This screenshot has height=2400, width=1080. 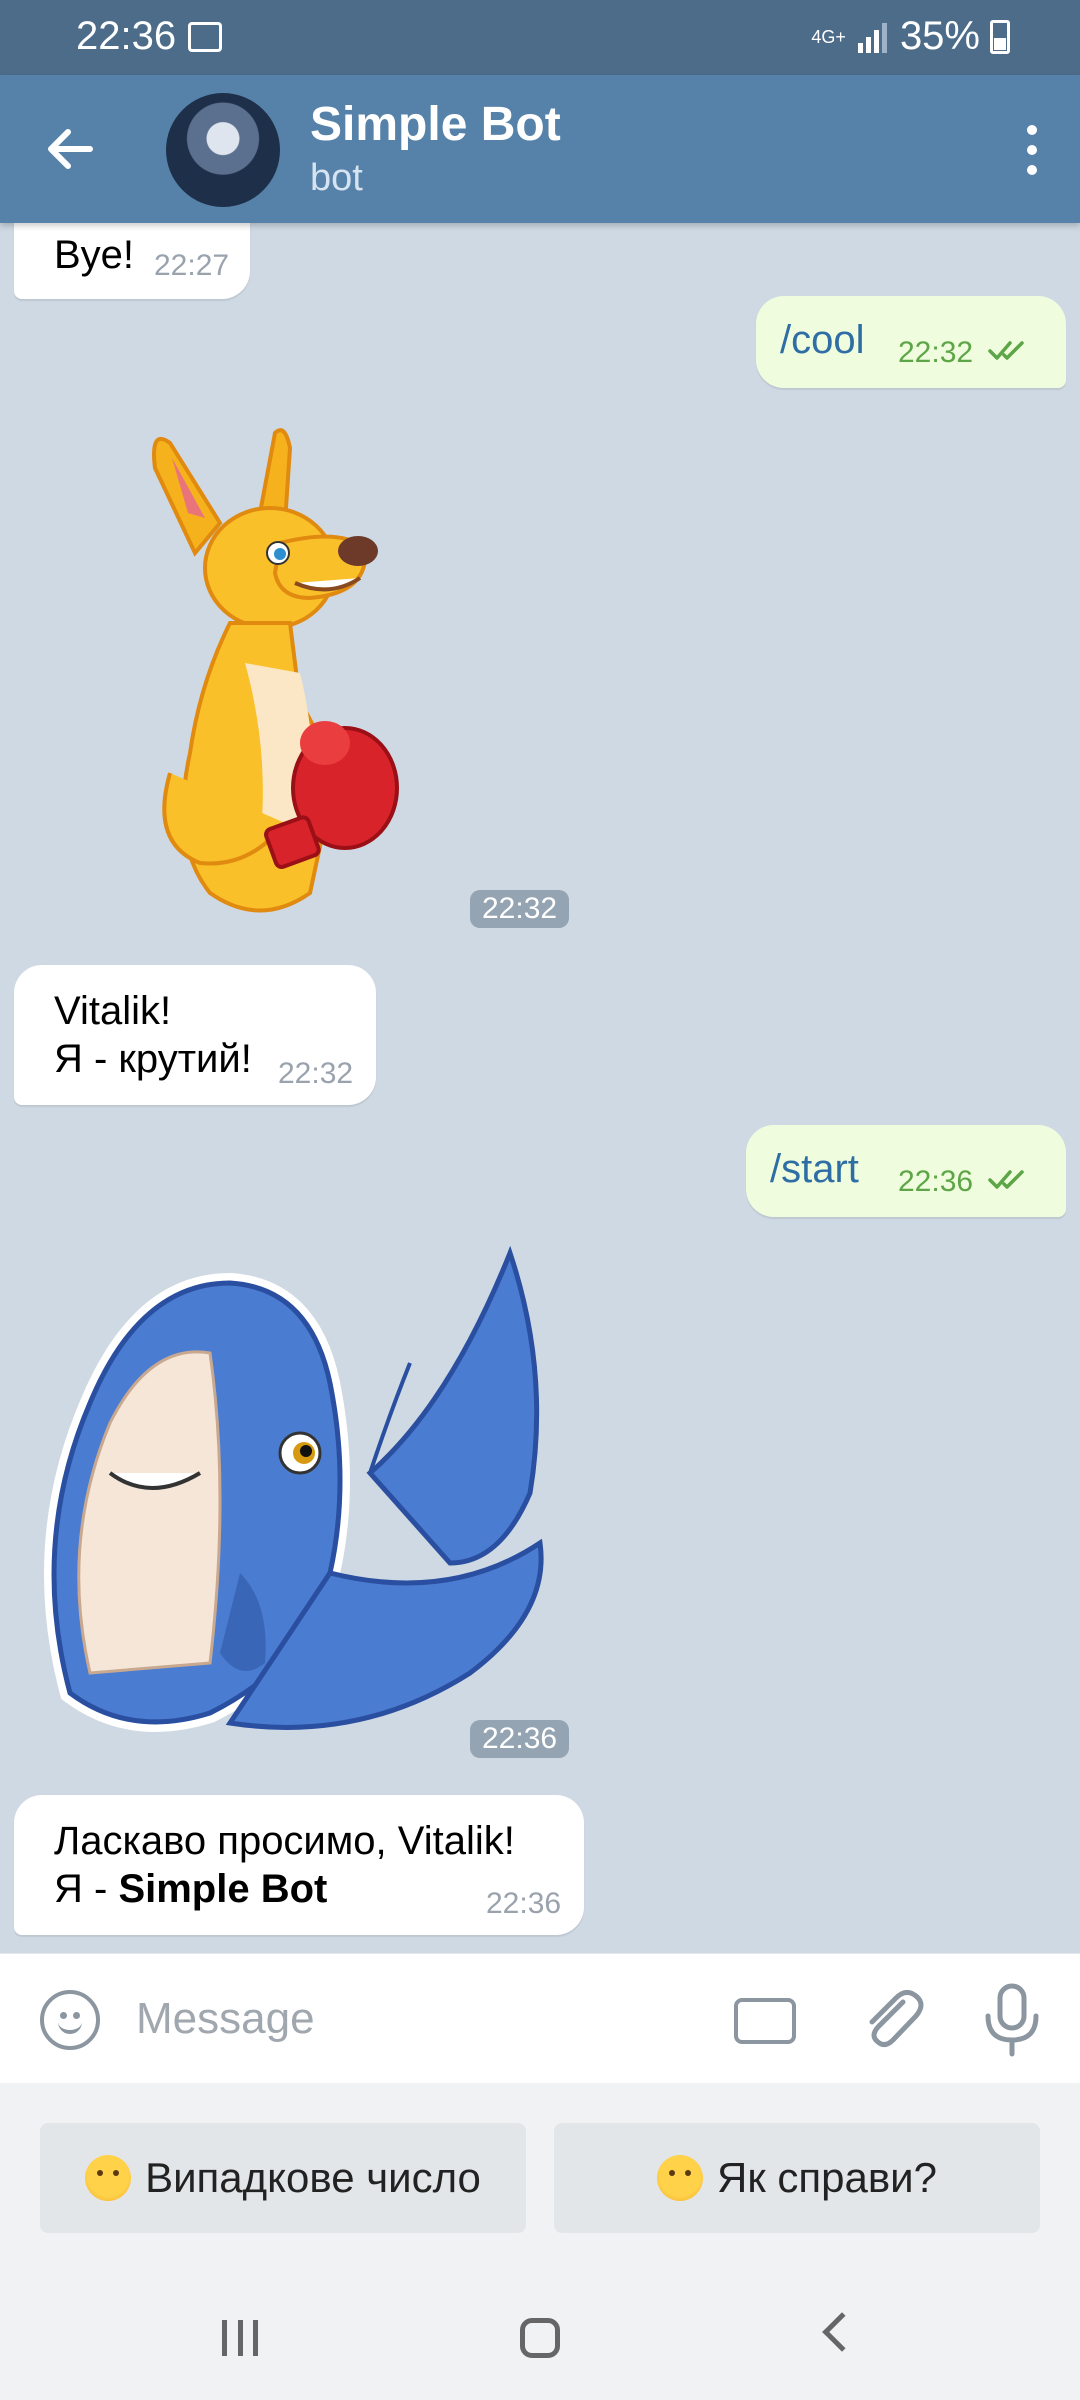 I want to click on message-bubble-outgoing: /cool 22:32, so click(x=911, y=342).